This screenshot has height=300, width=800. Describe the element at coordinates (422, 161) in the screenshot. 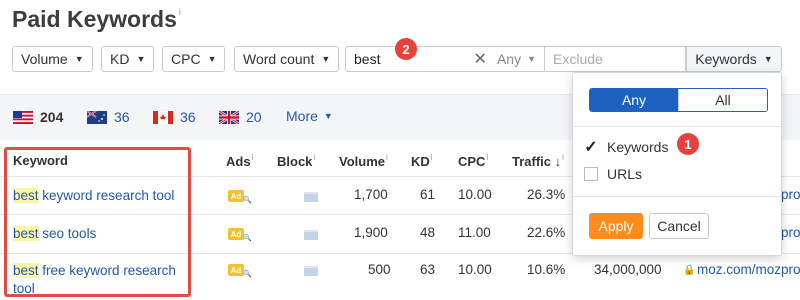

I see `column-header-kd: KDi` at that location.